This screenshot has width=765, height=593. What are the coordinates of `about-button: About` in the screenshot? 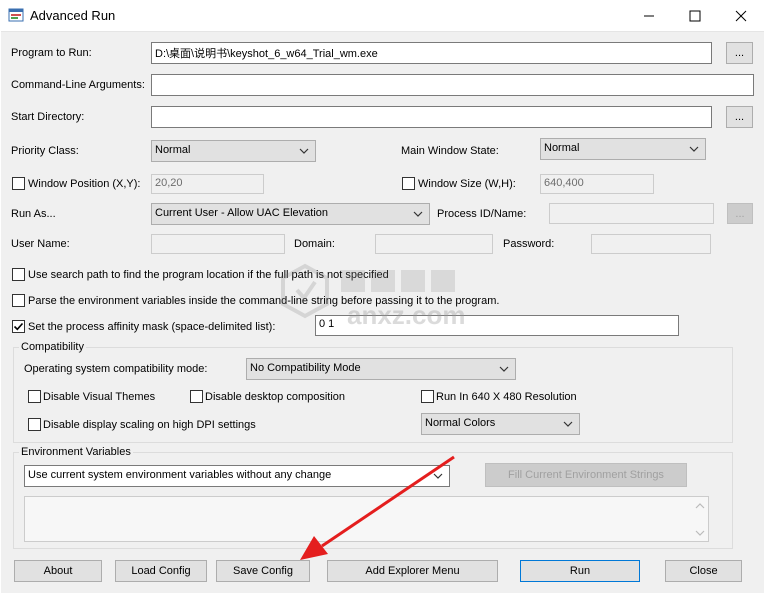 It's located at (58, 571).